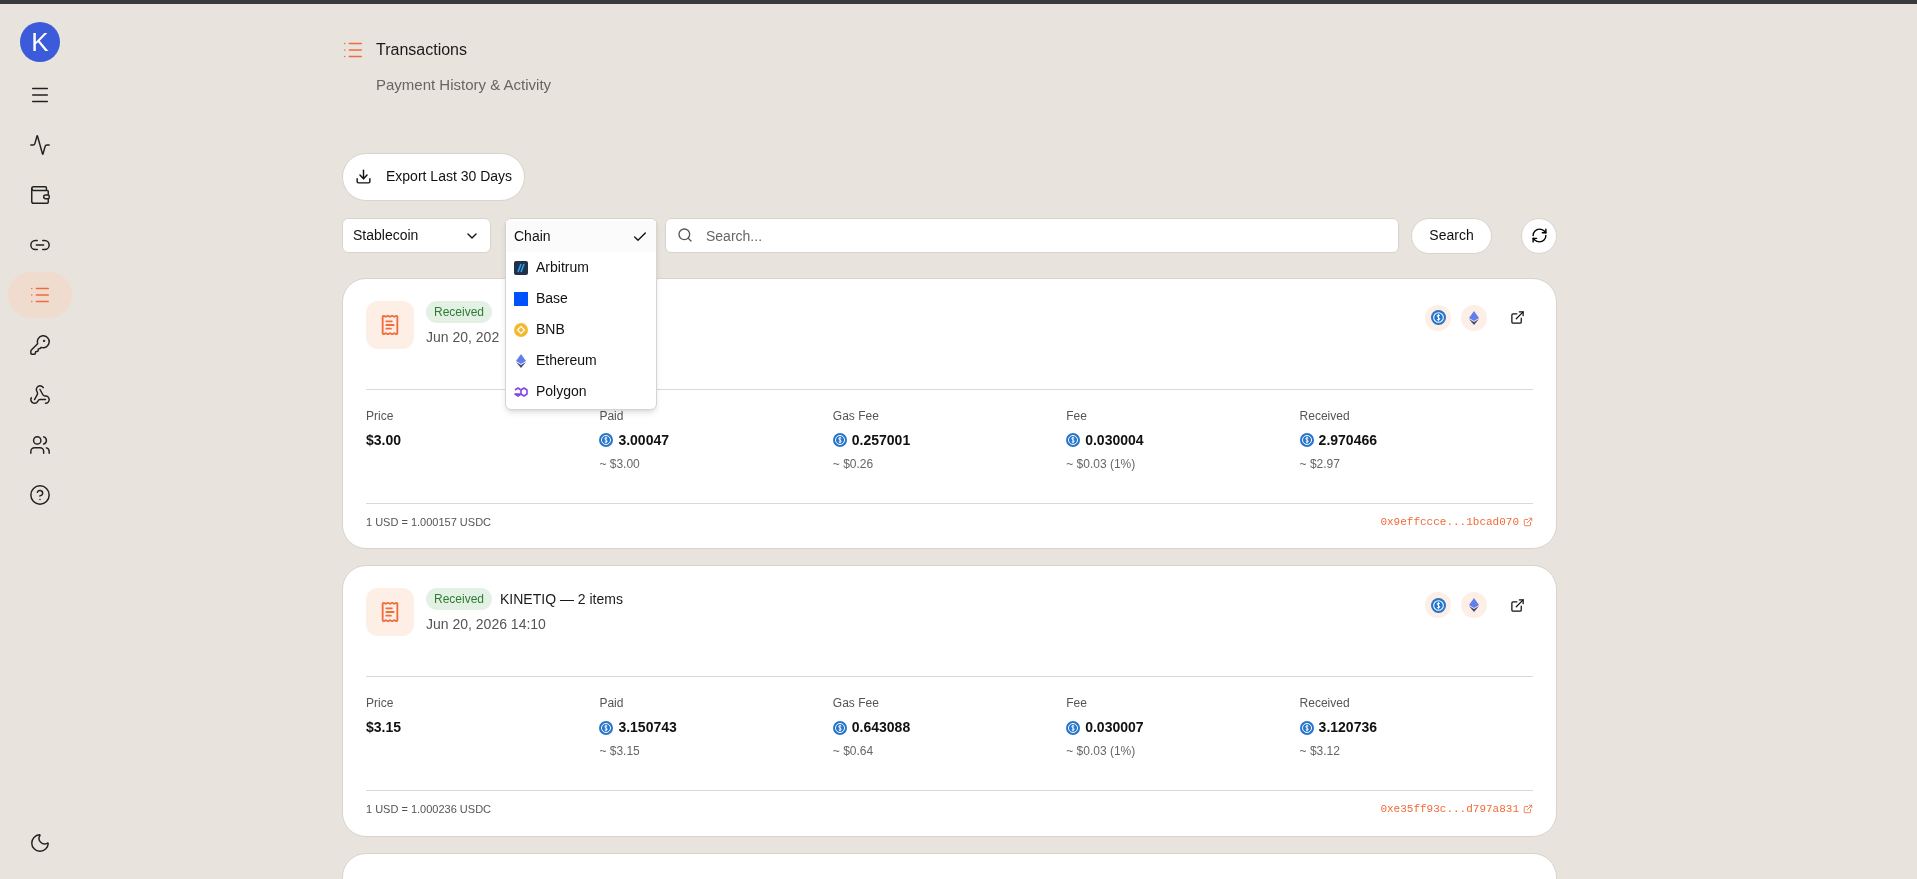 Image resolution: width=1917 pixels, height=879 pixels. I want to click on exchange-rate: 1 USD = 1.000157 USDC, so click(429, 522).